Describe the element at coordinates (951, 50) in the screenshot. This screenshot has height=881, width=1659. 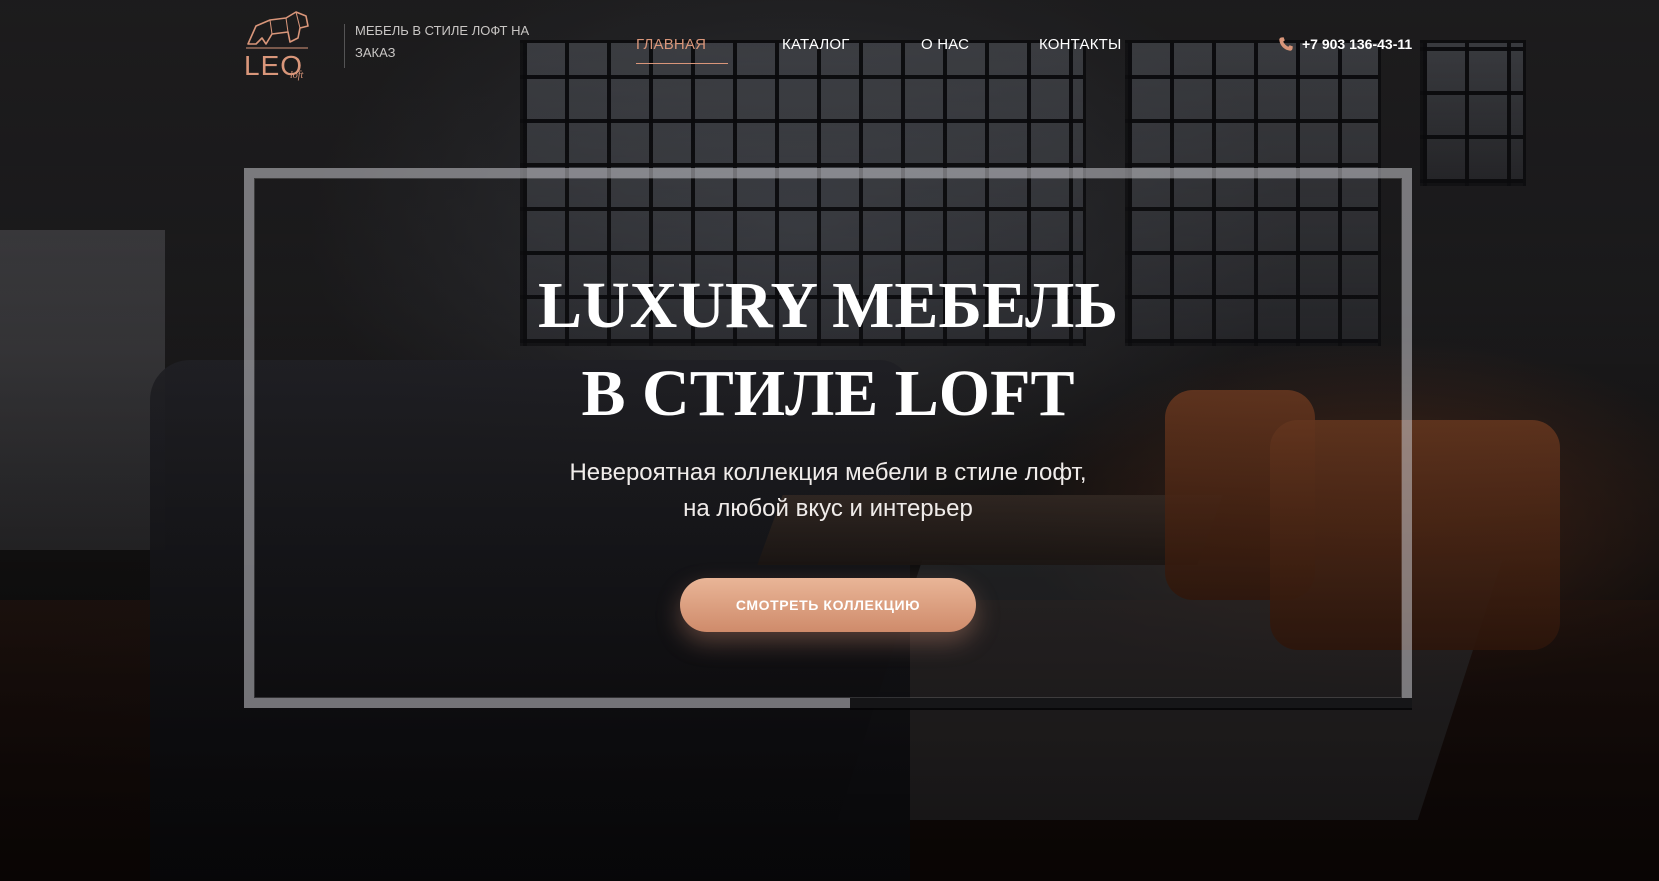
I see `nav-item-about: О НАС` at that location.